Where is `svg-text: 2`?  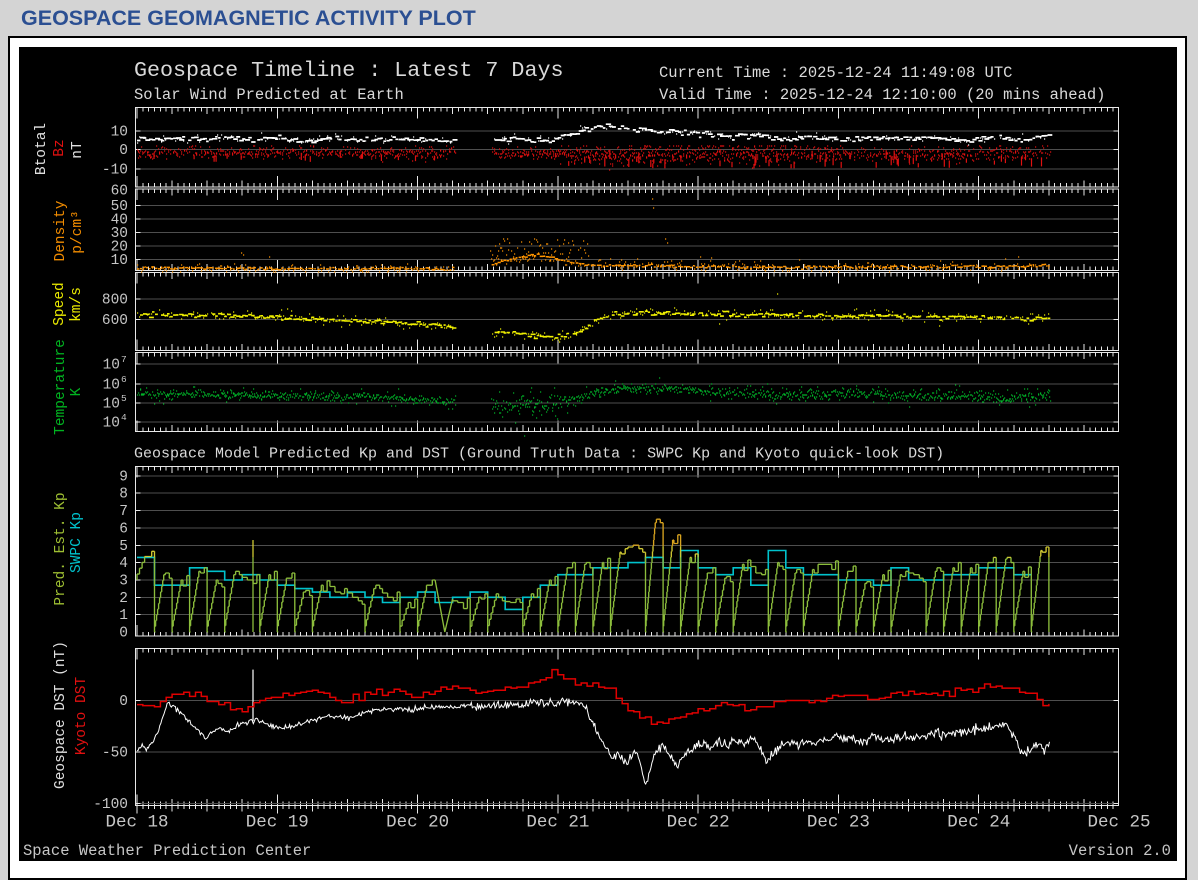
svg-text: 2 is located at coordinates (123, 599).